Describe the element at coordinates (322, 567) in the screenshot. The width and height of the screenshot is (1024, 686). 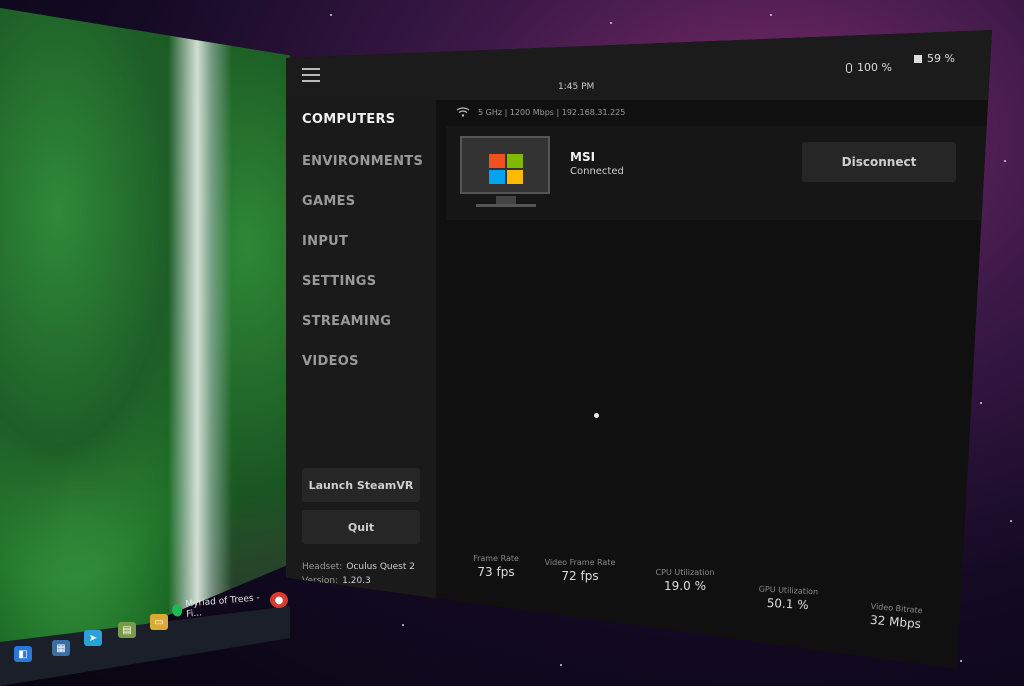
I see `headset-label: Headset:` at that location.